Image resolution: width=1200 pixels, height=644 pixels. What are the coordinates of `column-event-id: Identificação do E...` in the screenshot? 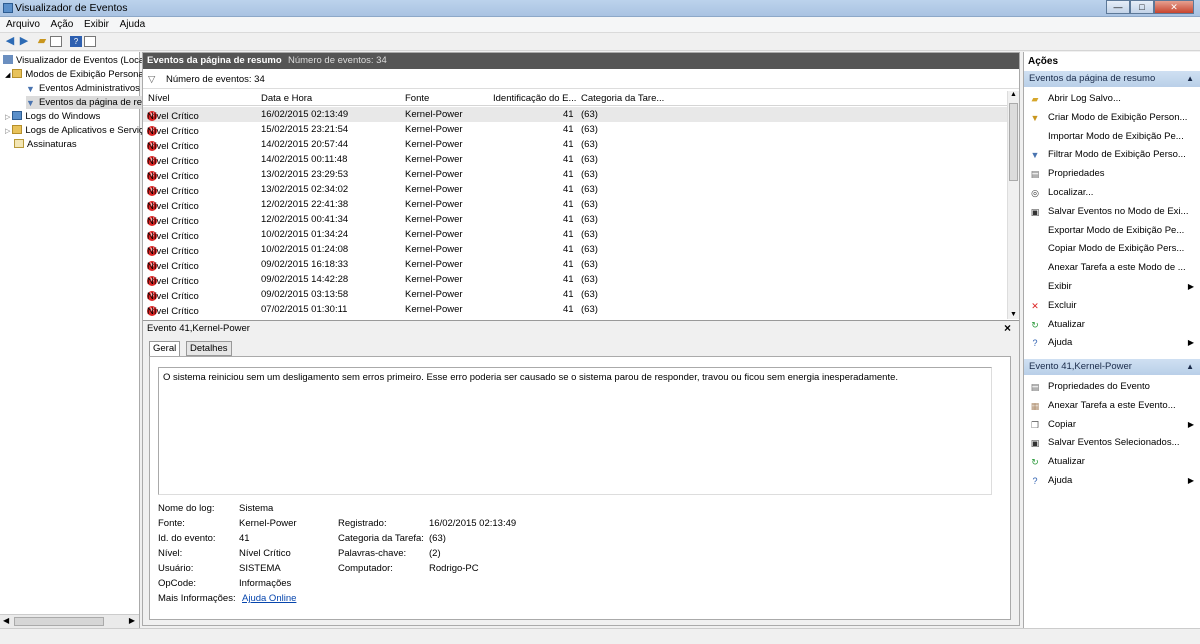 It's located at (534, 98).